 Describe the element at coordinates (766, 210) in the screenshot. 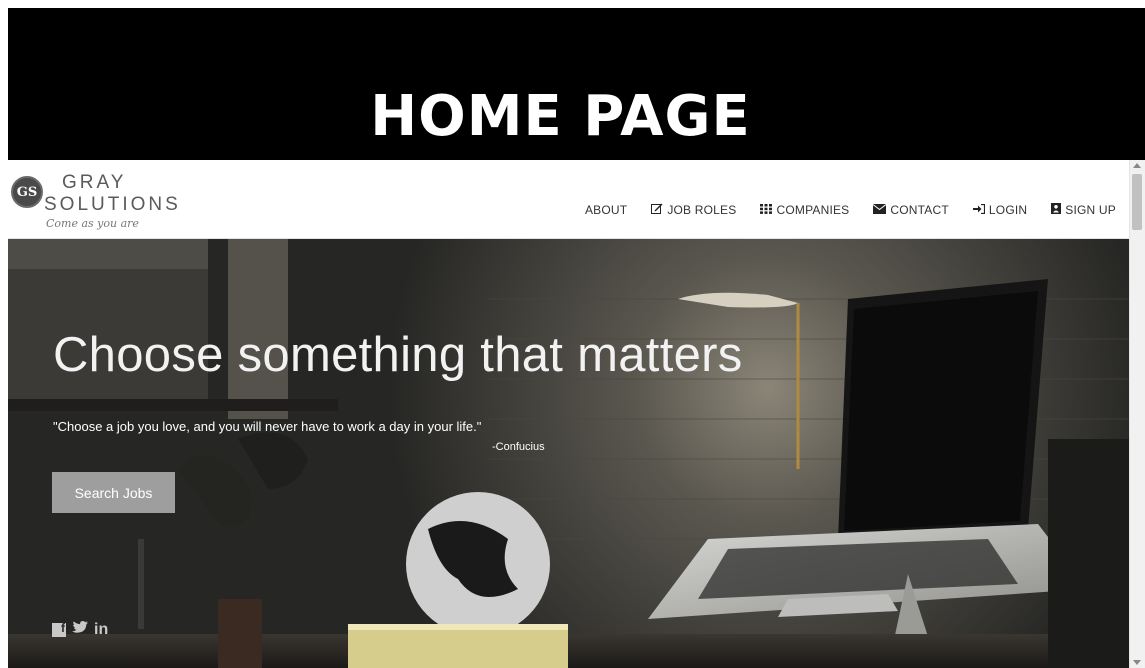

I see `grid-icon` at that location.